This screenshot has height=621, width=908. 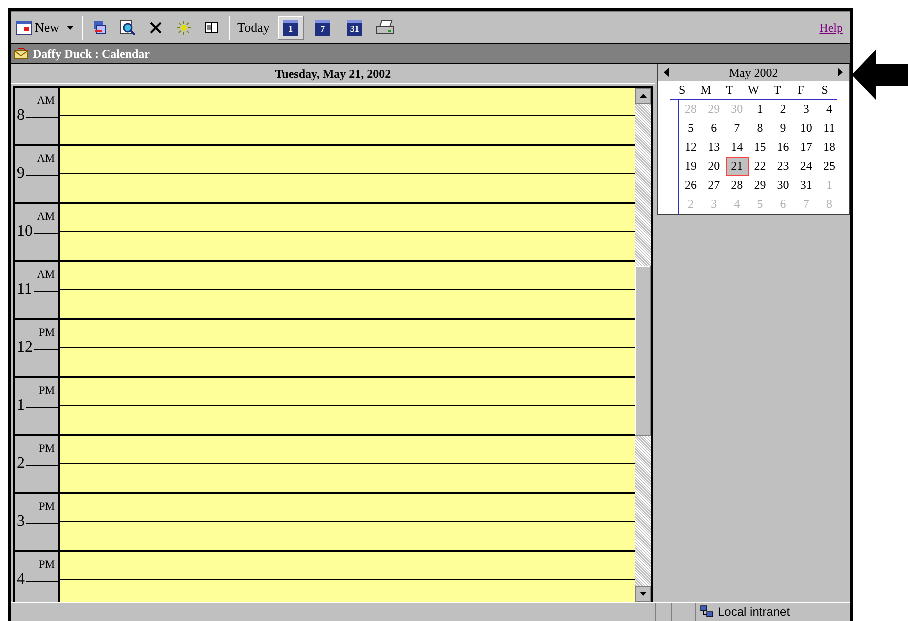 I want to click on date-cell: 10, so click(x=806, y=128).